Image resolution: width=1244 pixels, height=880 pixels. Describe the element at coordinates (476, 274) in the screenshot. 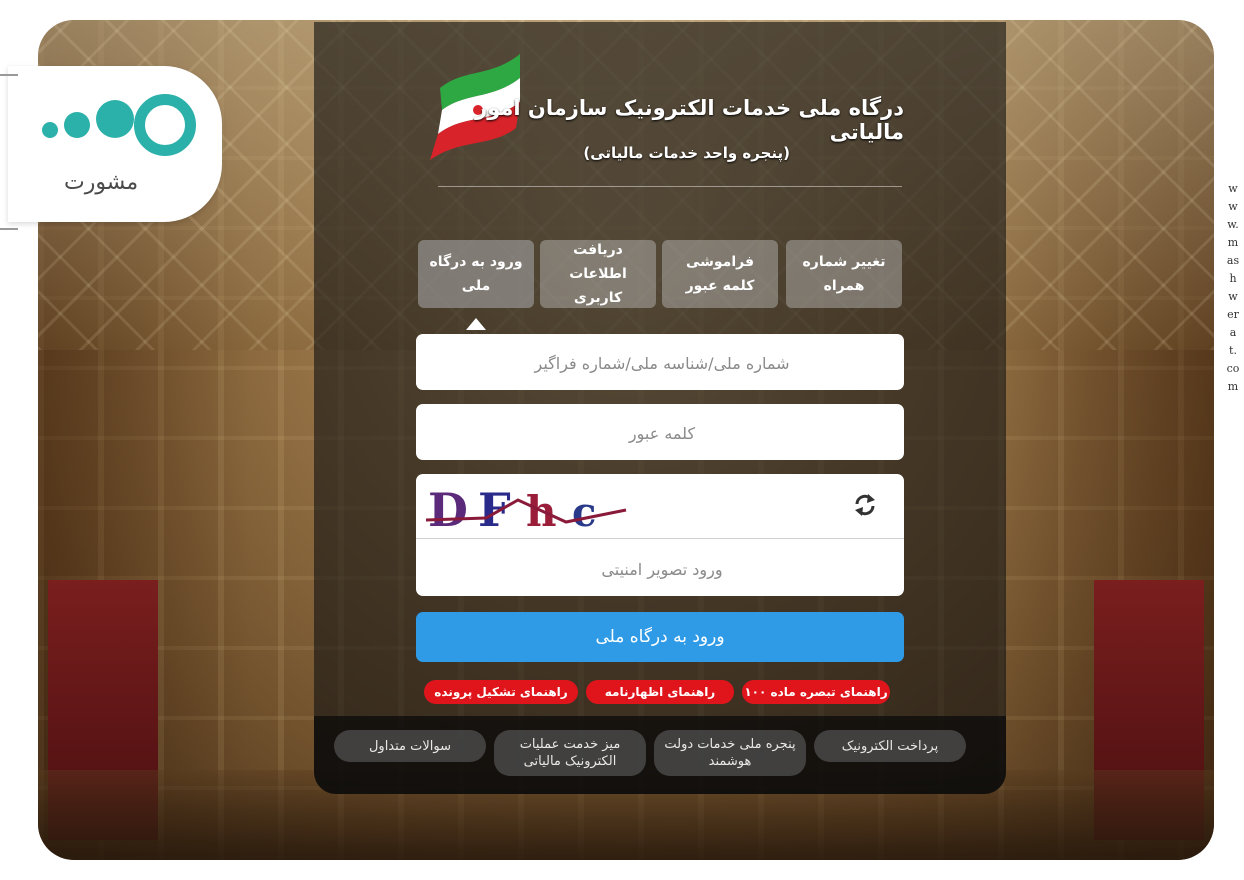

I see `tab-login: ورود به درگاه ملی` at that location.